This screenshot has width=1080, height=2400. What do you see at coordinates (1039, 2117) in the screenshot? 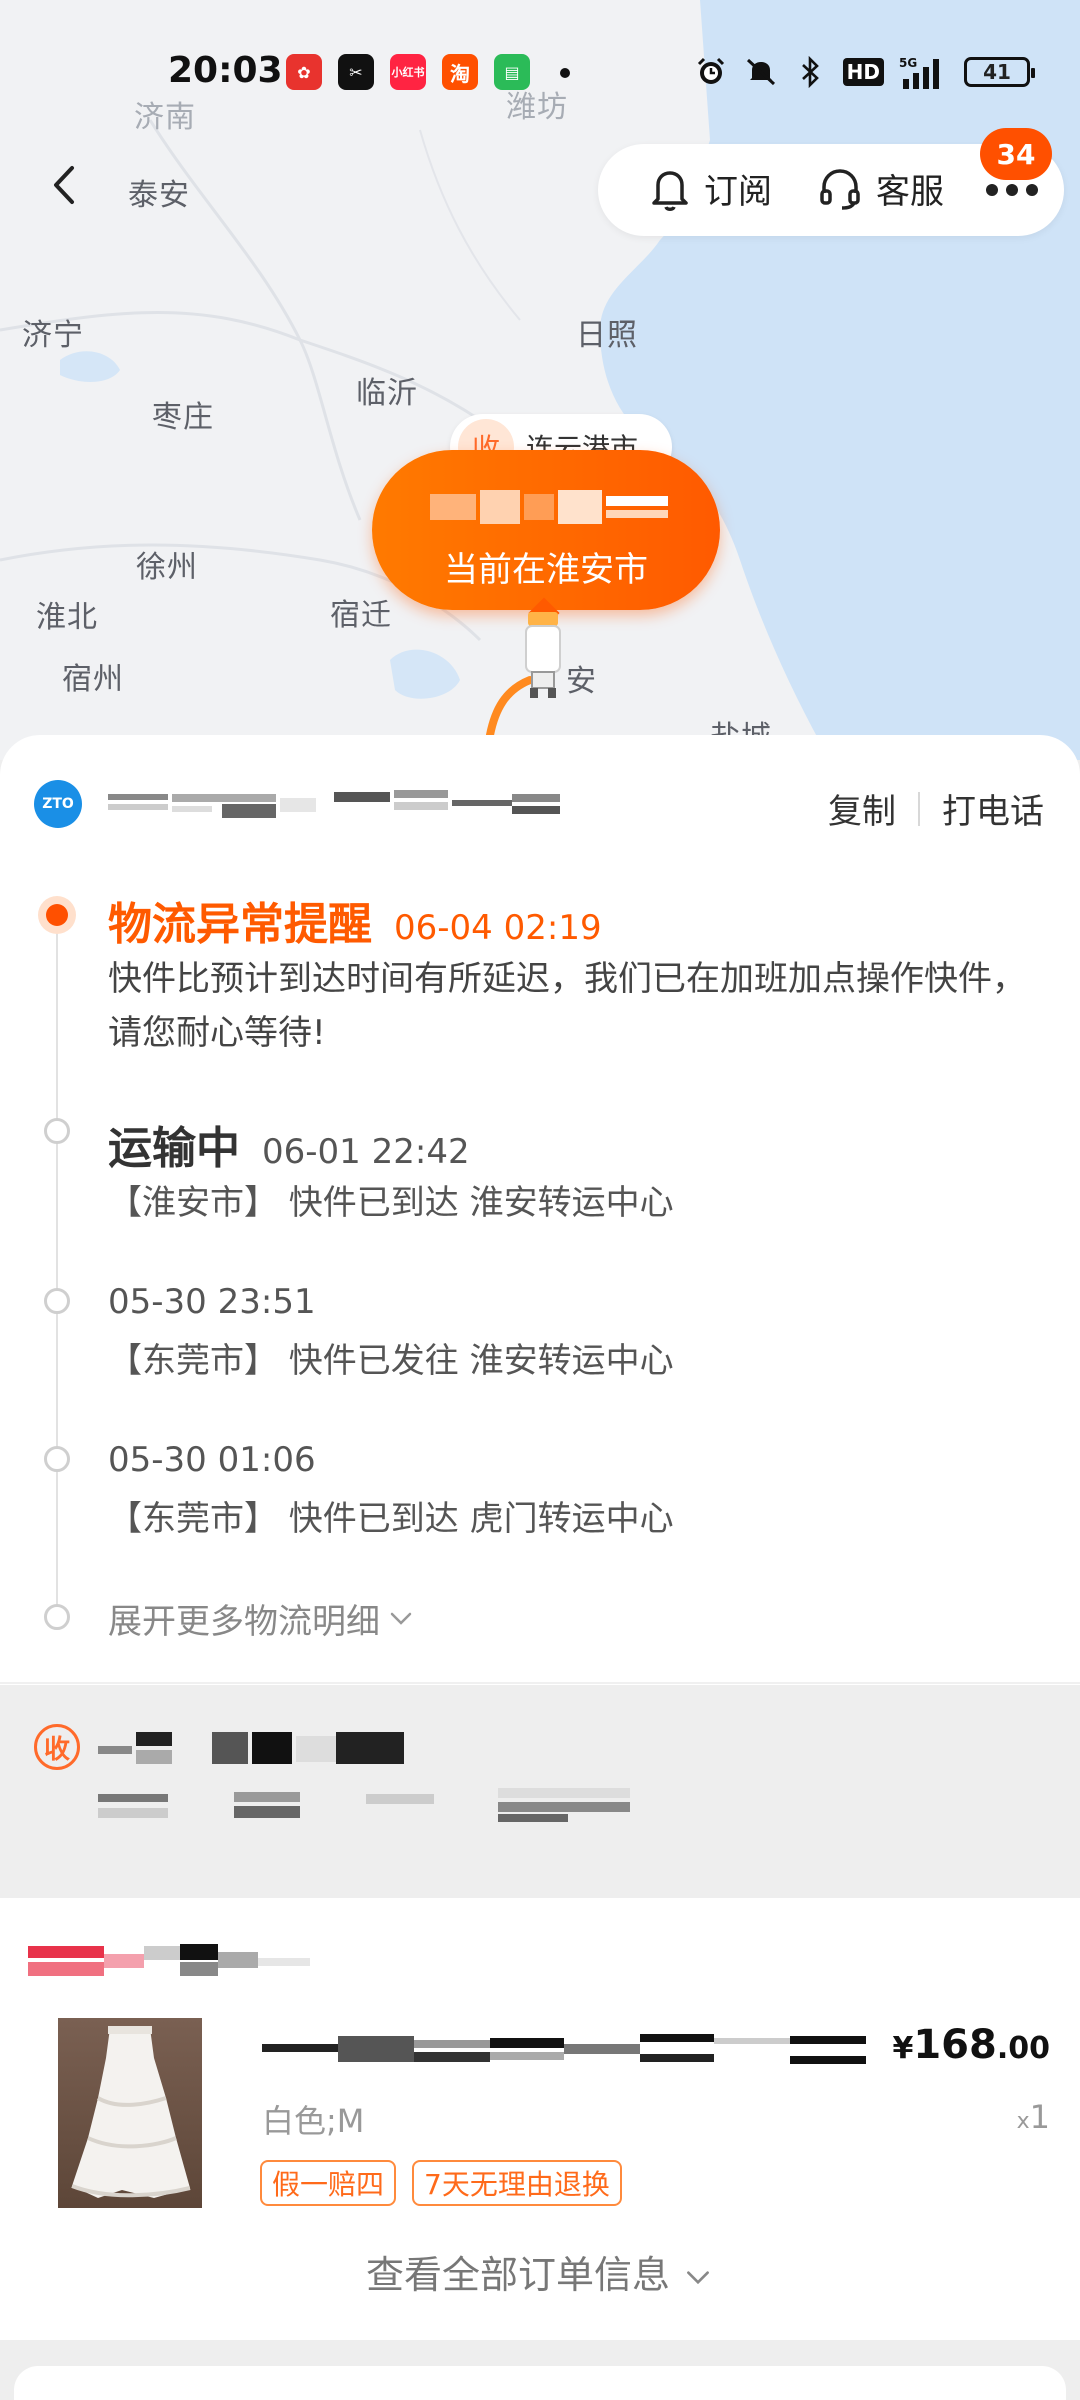
I see `qty-value: 1` at bounding box center [1039, 2117].